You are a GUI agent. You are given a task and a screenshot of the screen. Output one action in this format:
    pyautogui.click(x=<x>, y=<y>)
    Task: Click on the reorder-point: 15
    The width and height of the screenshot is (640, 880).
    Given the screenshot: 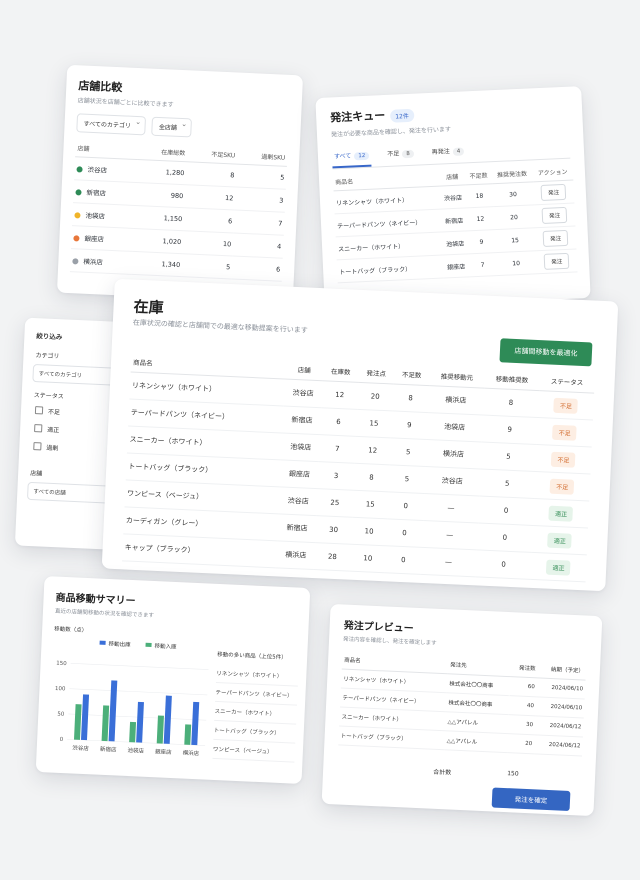 What is the action you would take?
    pyautogui.click(x=374, y=423)
    